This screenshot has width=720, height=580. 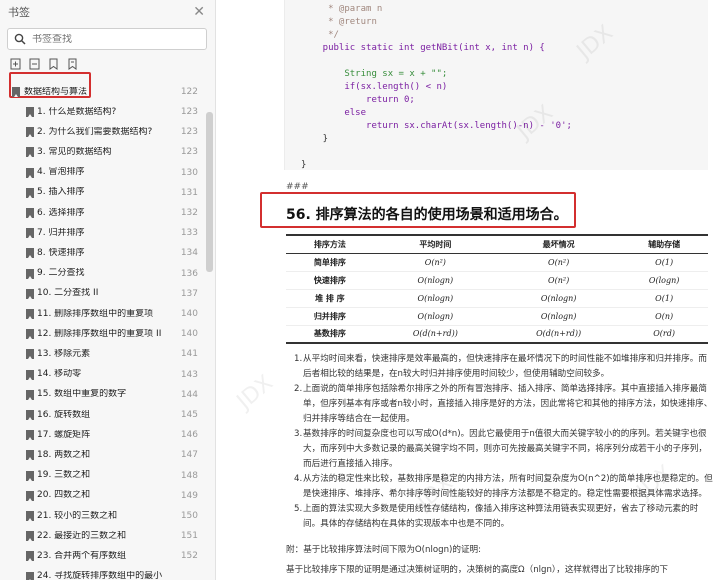 What do you see at coordinates (103, 193) in the screenshot?
I see `bookmark-item: 5. 插入排序 131` at bounding box center [103, 193].